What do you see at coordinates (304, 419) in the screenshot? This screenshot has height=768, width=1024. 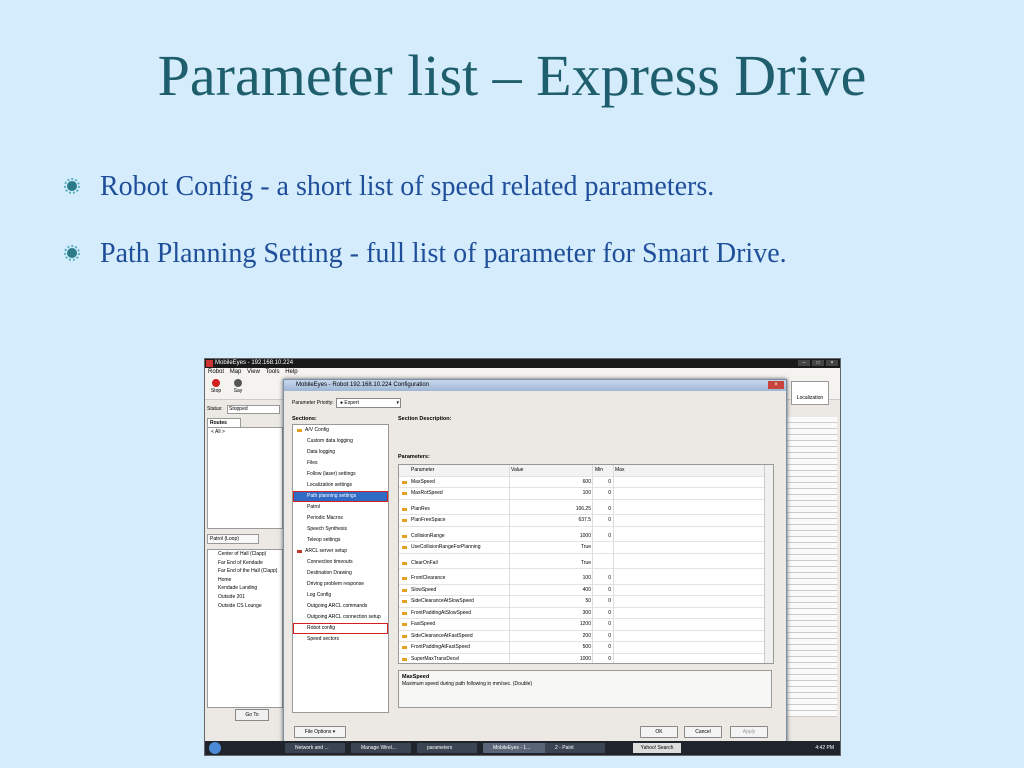 I see `sections-label: Sections:` at bounding box center [304, 419].